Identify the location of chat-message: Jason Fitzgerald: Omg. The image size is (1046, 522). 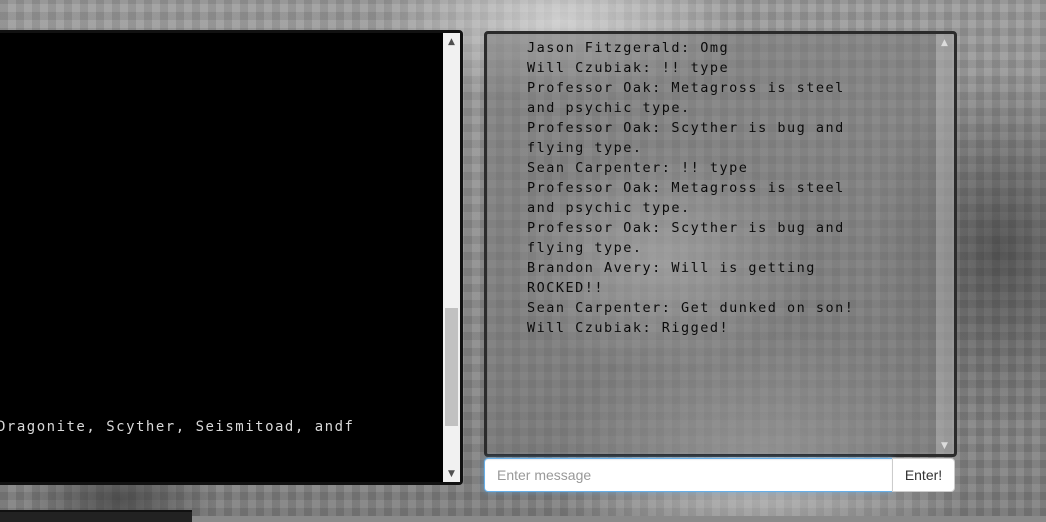
(628, 48).